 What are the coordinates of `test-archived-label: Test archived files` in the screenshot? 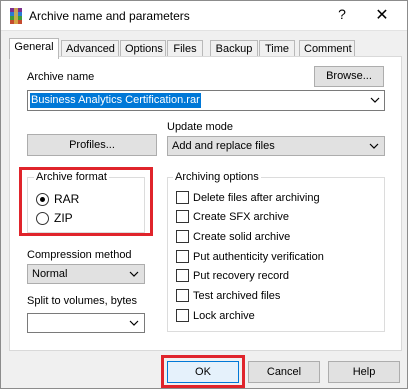 It's located at (236, 296).